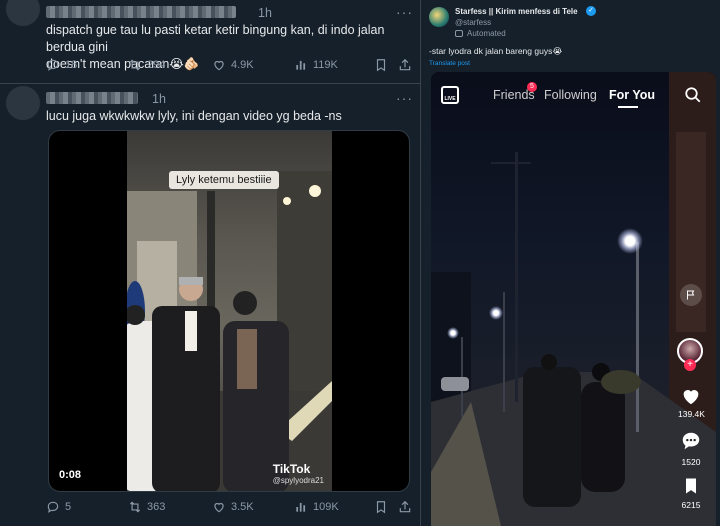 This screenshot has width=720, height=526. I want to click on translate-link: Translate post, so click(449, 63).